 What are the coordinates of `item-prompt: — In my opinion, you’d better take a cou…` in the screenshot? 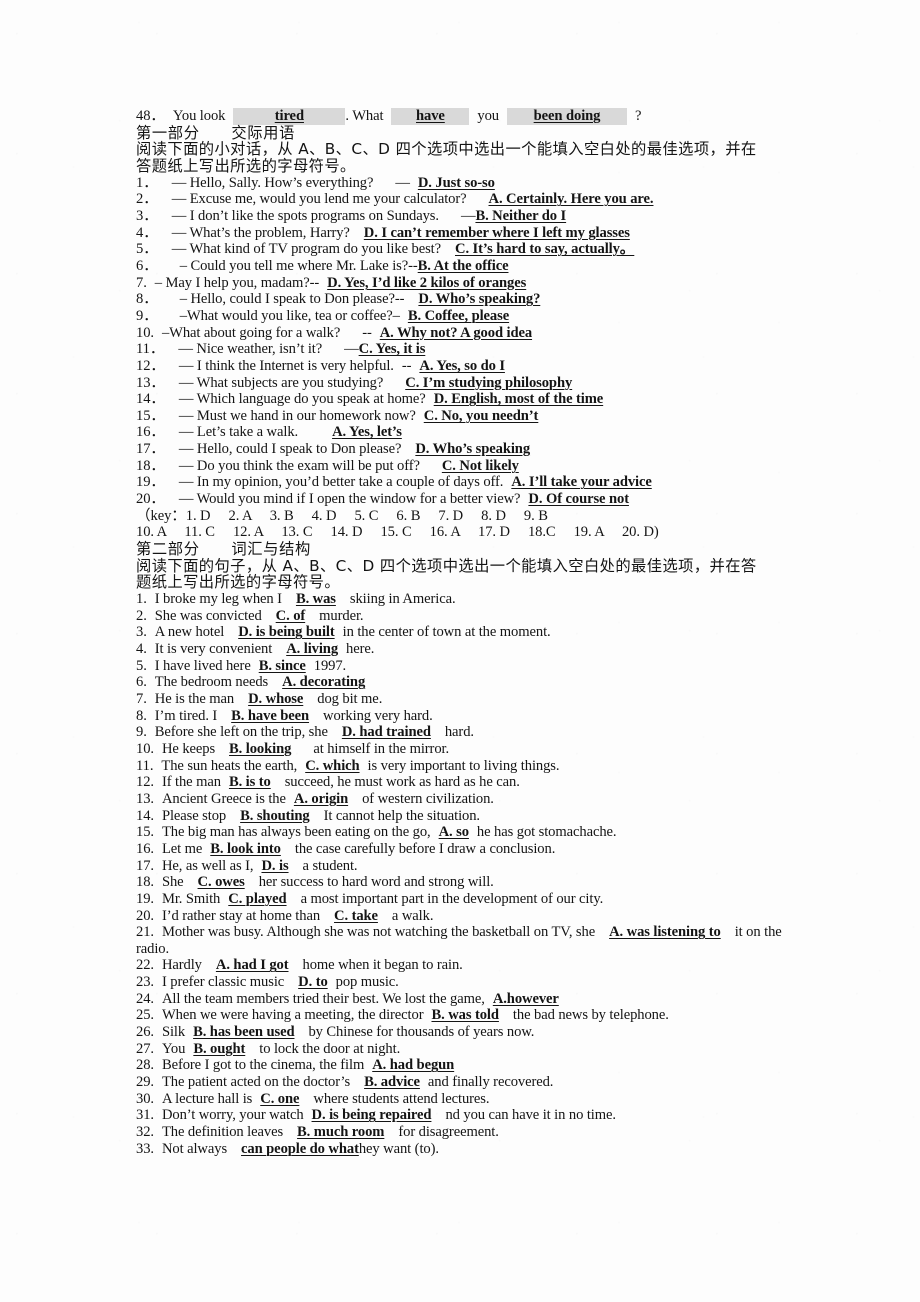 It's located at (341, 482).